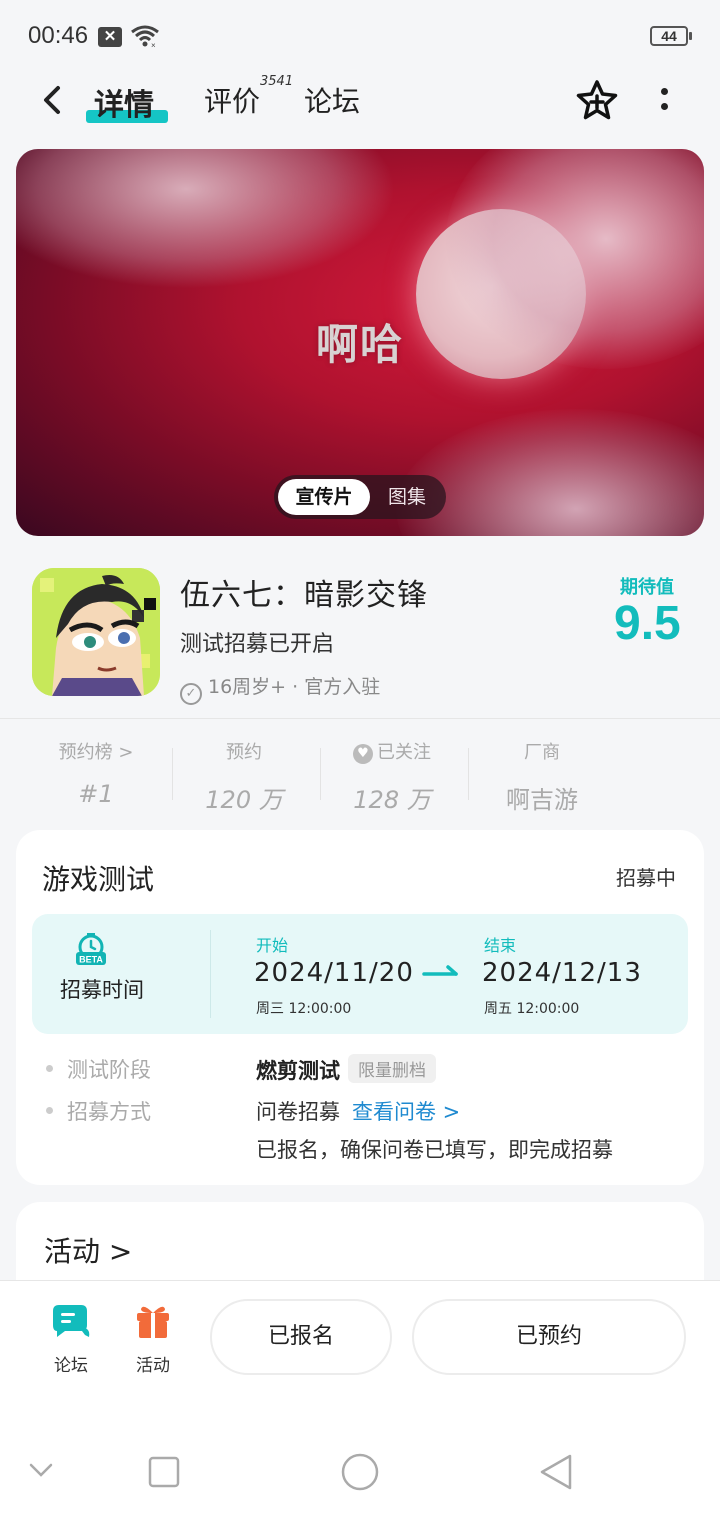 The image size is (720, 1520). Describe the element at coordinates (98, 879) in the screenshot. I see `card-title: 游戏测试` at that location.